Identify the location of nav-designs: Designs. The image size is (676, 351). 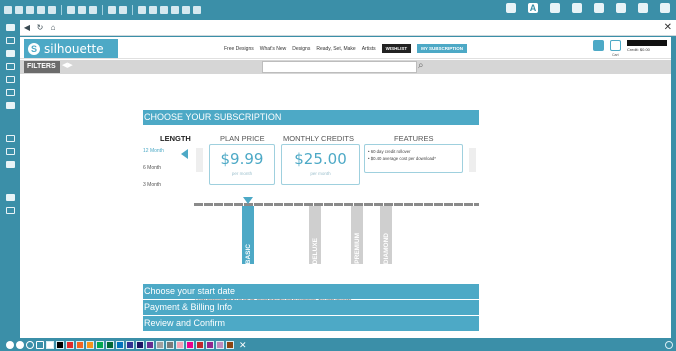
(301, 49).